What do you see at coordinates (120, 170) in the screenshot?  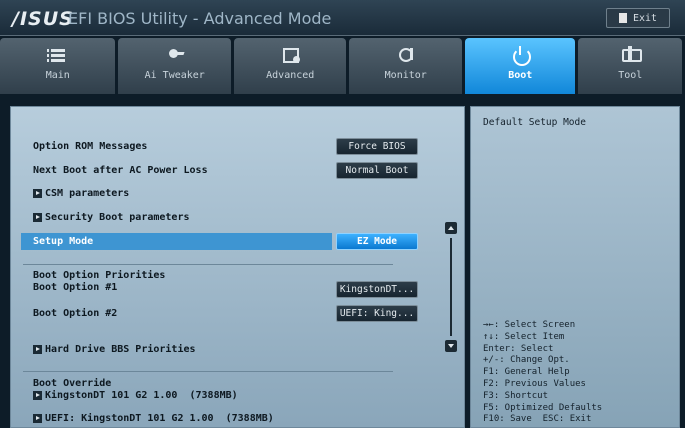 I see `next-boot-label: Next Boot after AC Power Loss` at bounding box center [120, 170].